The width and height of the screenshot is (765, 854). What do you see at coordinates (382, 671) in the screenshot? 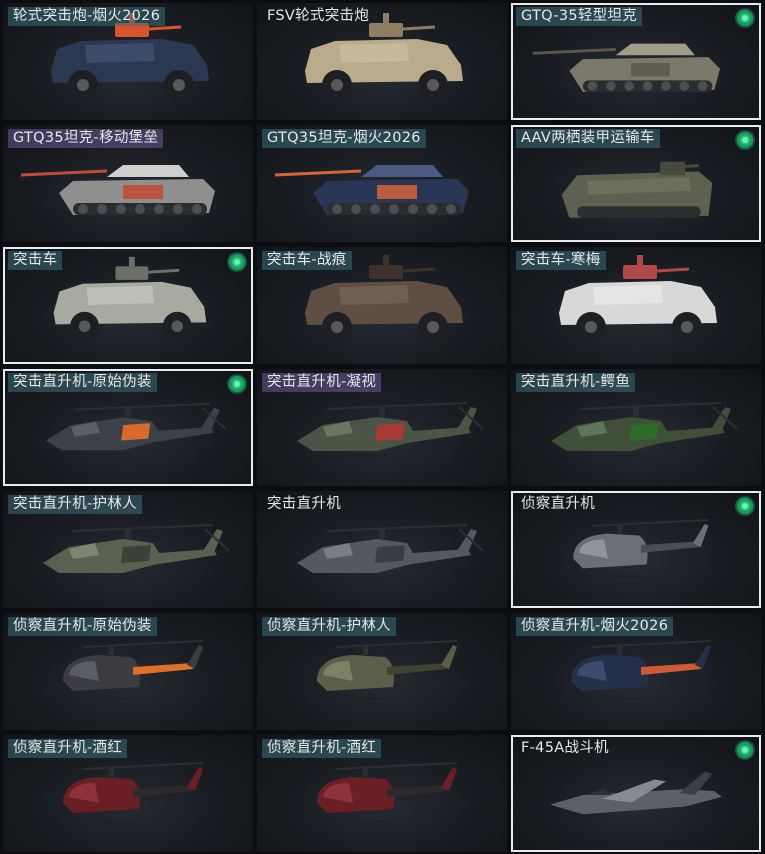
I see `vehicle-card: 侦察直升机-护林人` at bounding box center [382, 671].